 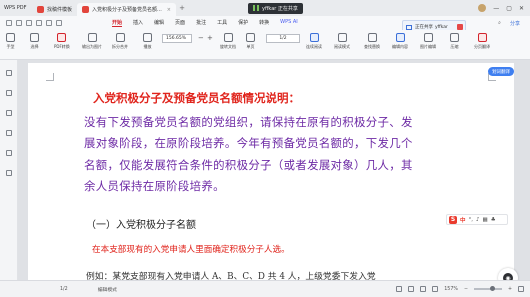 What do you see at coordinates (210, 38) in the screenshot?
I see `zoom-in-icon: +` at bounding box center [210, 38].